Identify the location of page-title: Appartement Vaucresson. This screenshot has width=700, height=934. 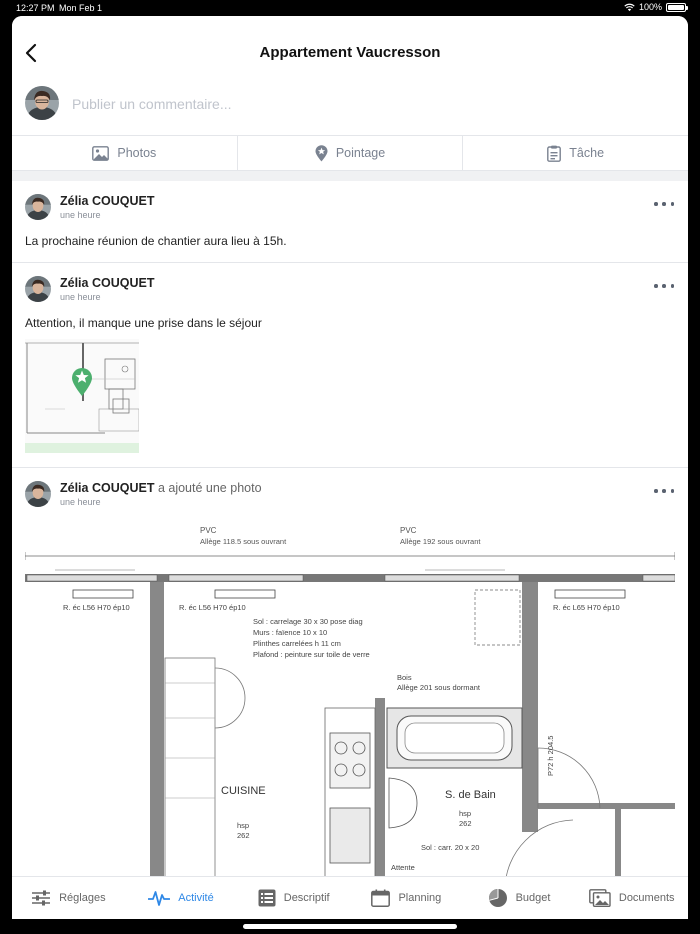
(350, 52).